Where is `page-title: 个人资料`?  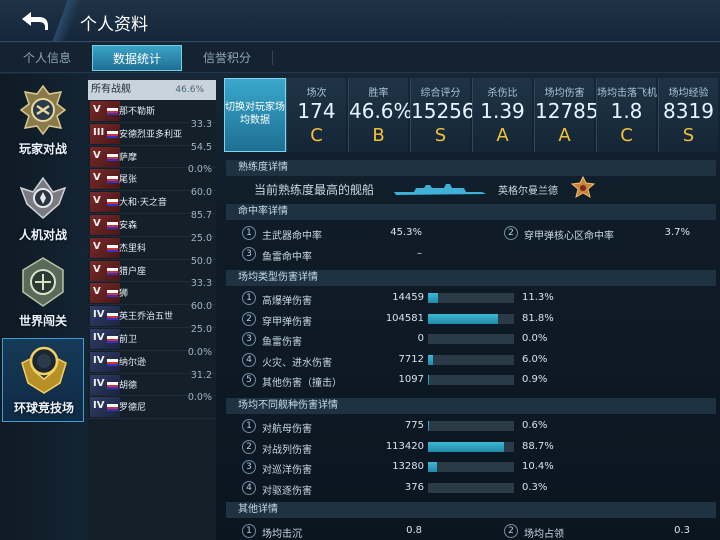
page-title: 个人资料 is located at coordinates (114, 25).